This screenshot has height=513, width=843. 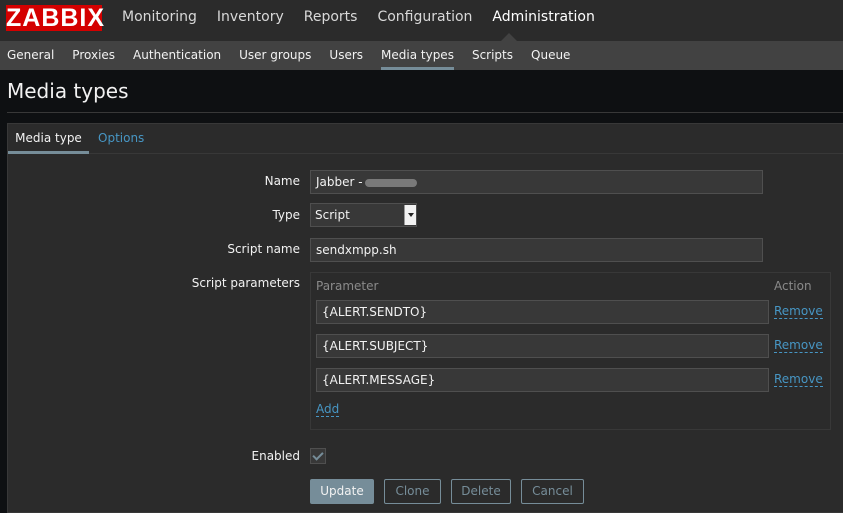 I want to click on submenu-authentication: Authentication, so click(x=177, y=55).